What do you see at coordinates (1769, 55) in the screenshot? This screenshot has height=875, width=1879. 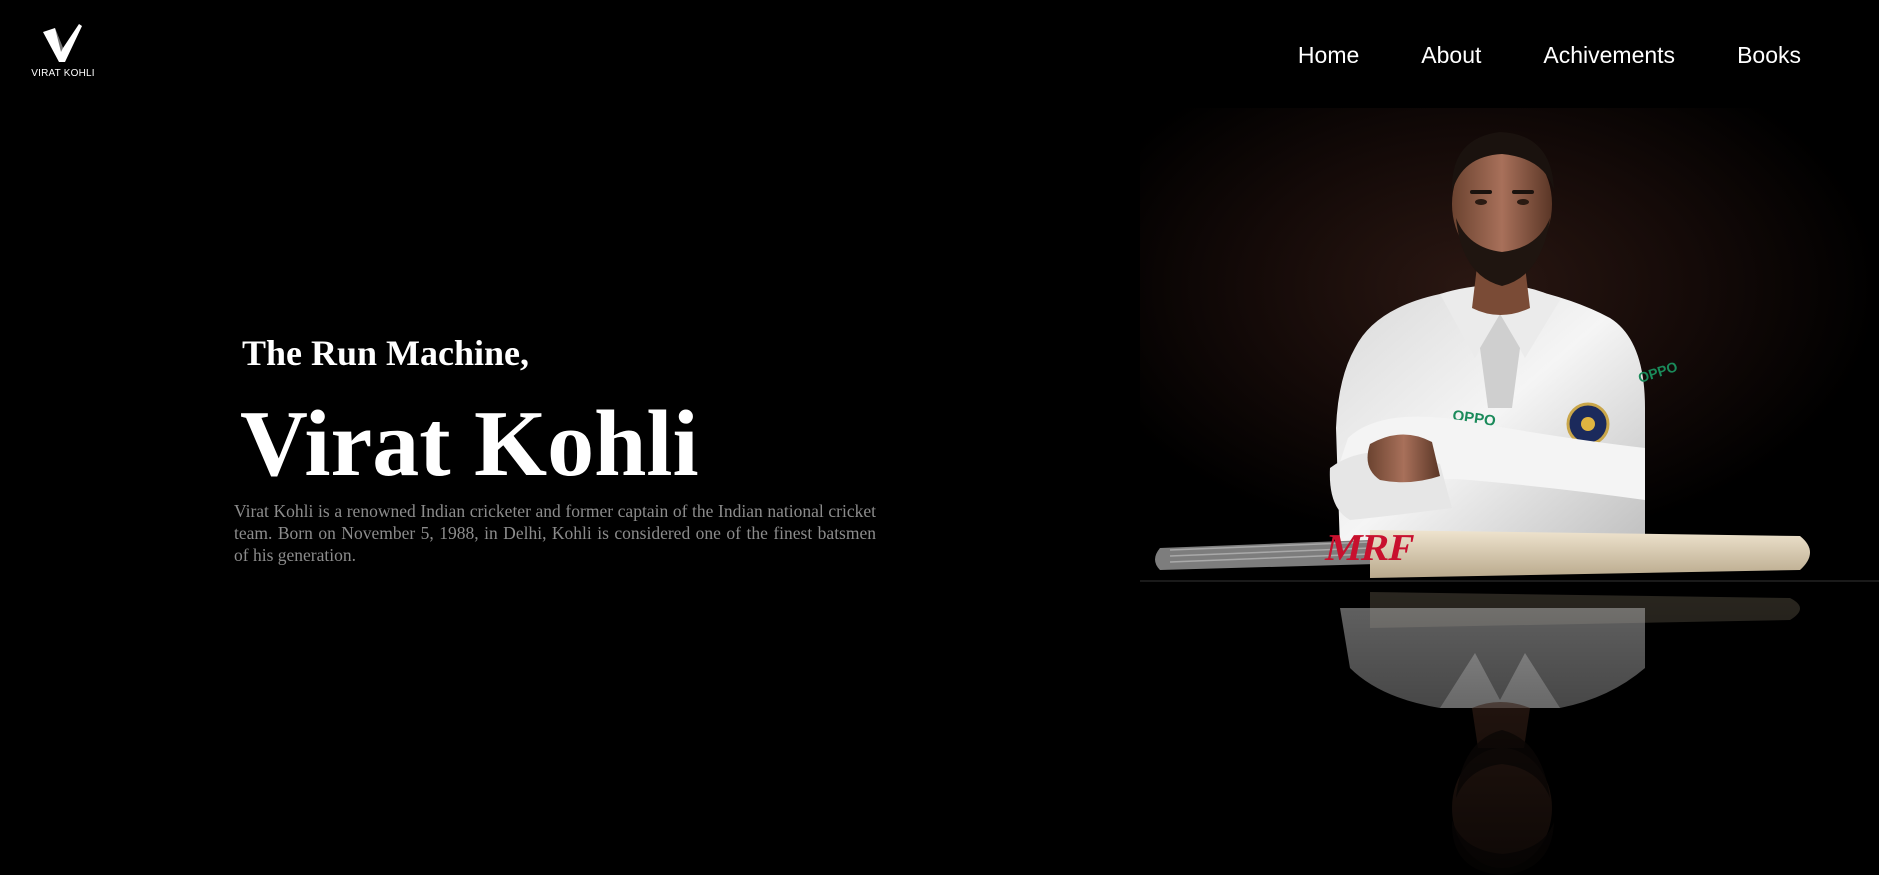 I see `nav-books-link: Books` at bounding box center [1769, 55].